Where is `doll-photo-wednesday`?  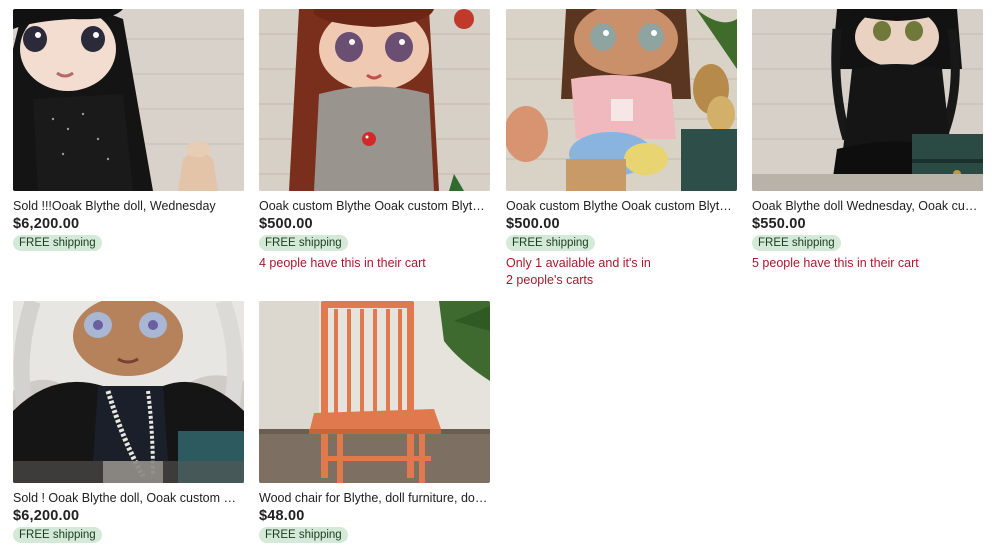 doll-photo-wednesday is located at coordinates (128, 100).